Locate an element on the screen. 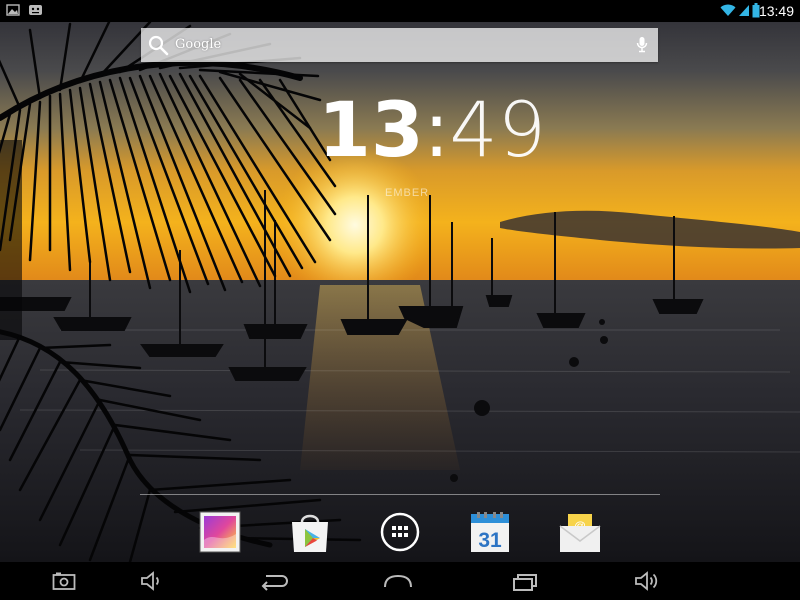 The width and height of the screenshot is (800, 600). recent-apps-icon is located at coordinates (526, 581).